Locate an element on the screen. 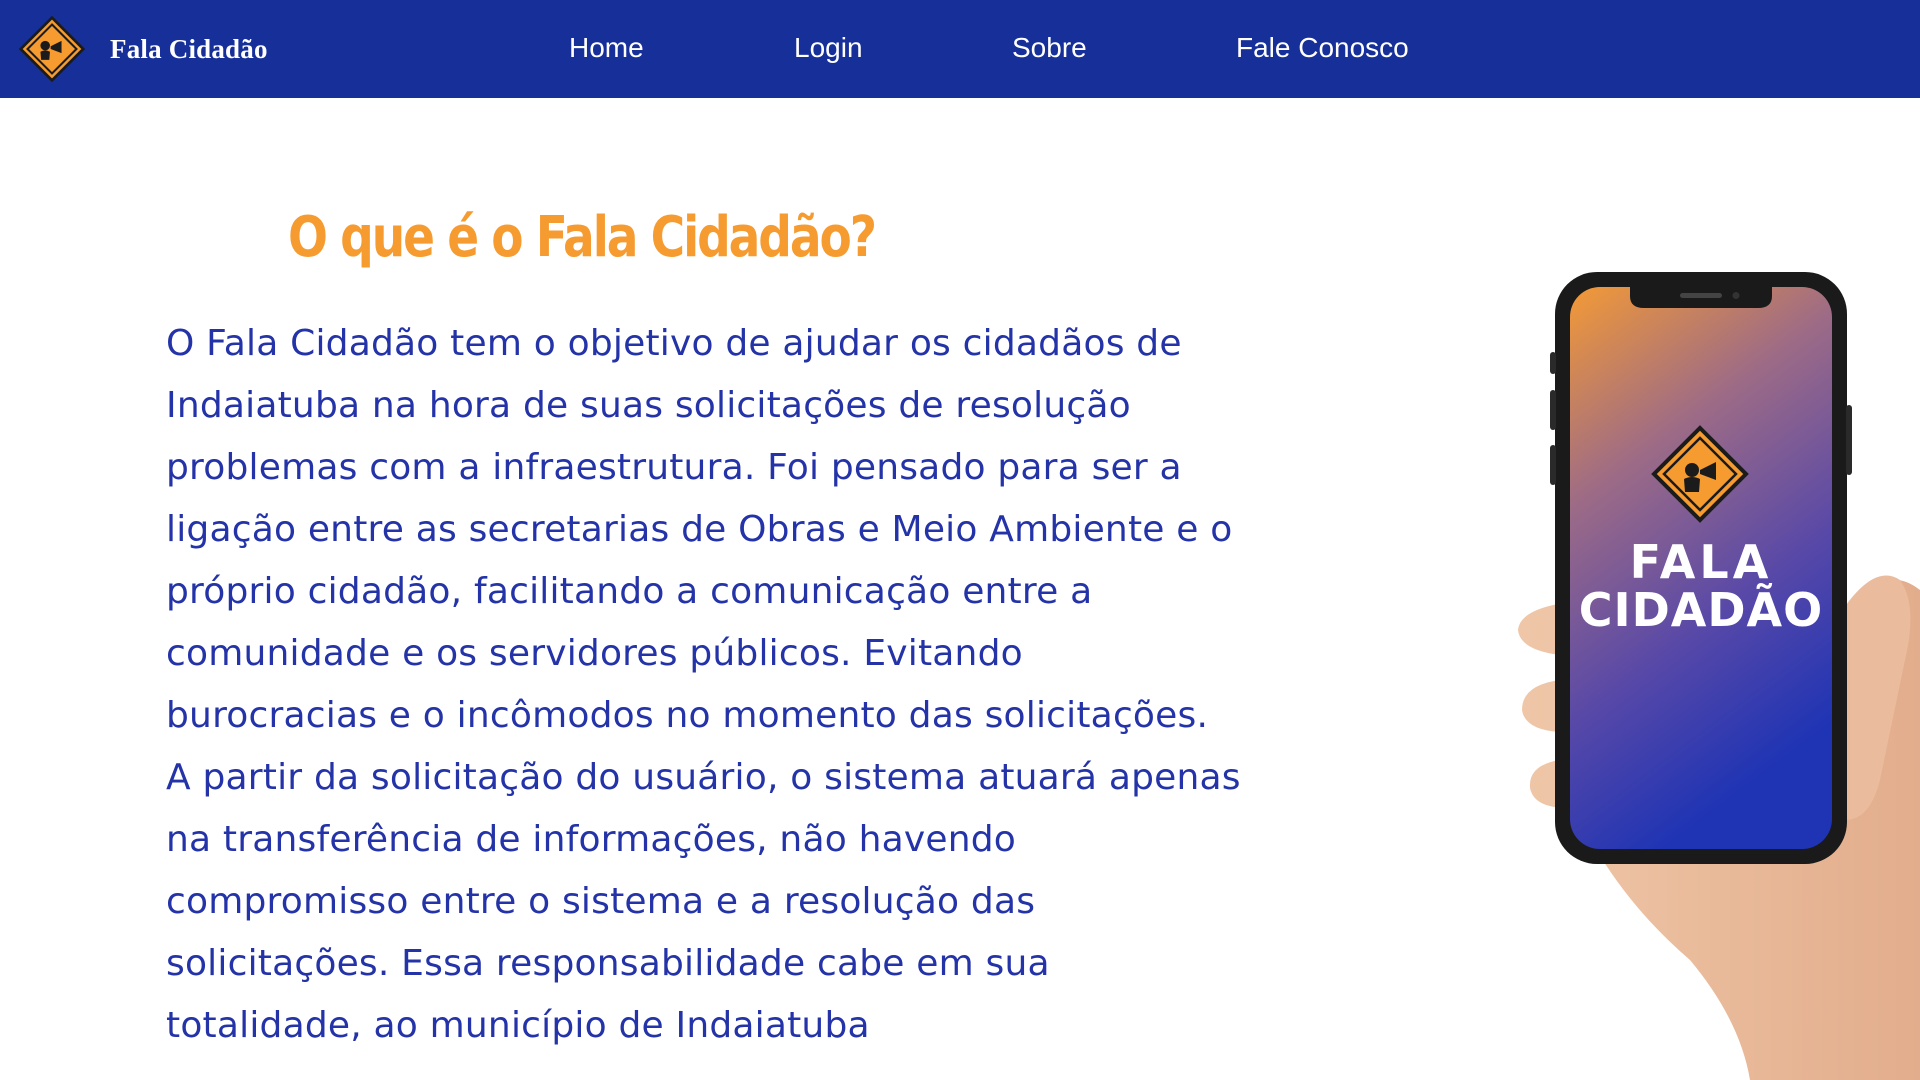 The image size is (1920, 1080). road-sign-megaphone-icon is located at coordinates (52, 49).